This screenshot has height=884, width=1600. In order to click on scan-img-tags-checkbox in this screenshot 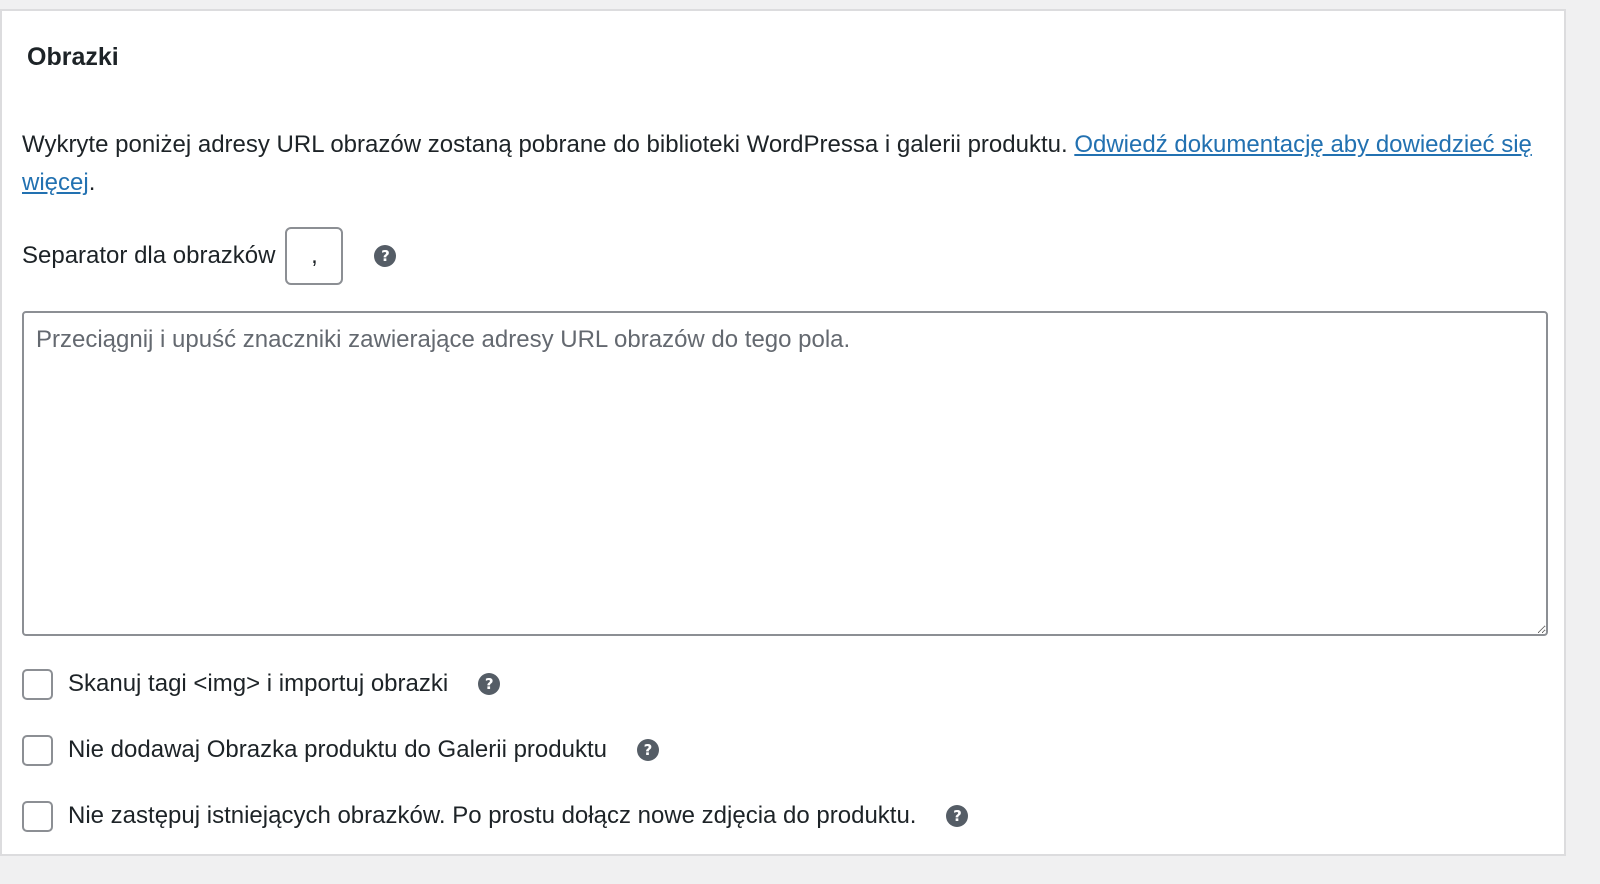, I will do `click(37, 684)`.